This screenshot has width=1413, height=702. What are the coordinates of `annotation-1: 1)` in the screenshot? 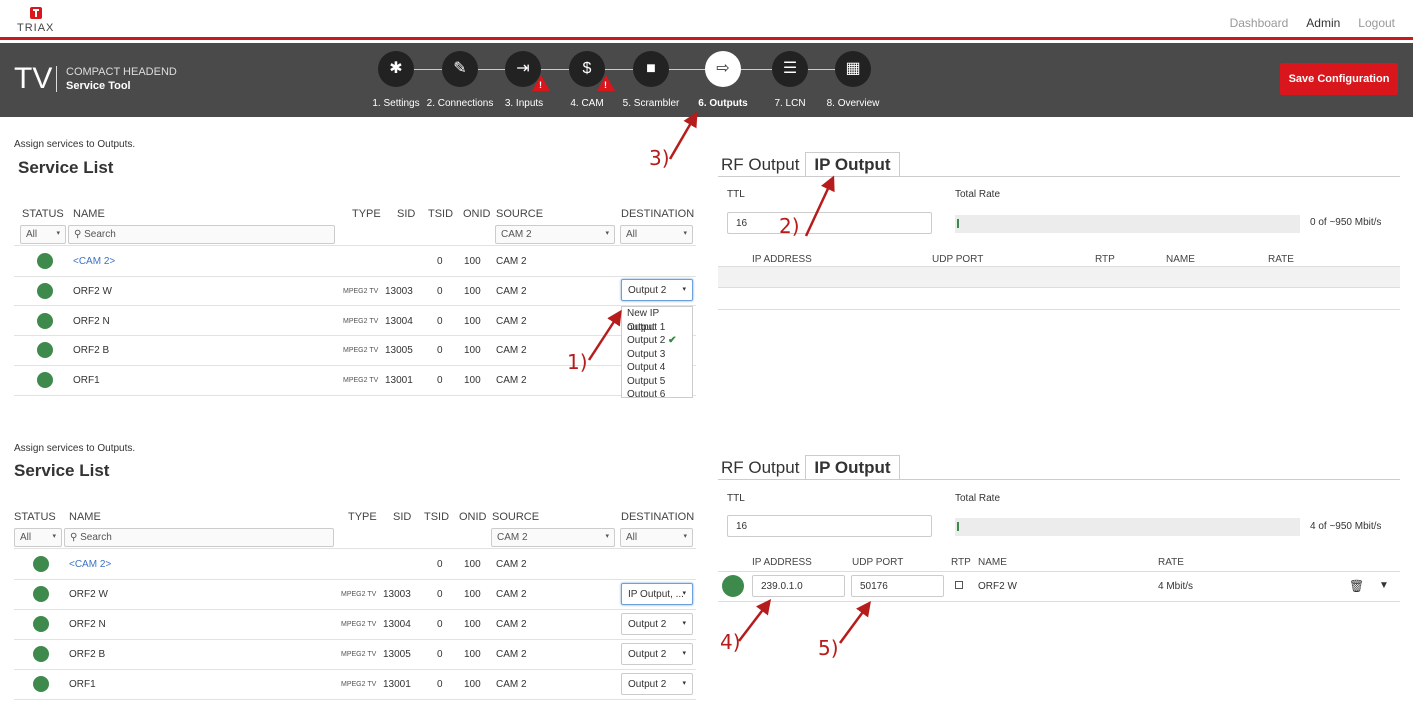 It's located at (577, 362).